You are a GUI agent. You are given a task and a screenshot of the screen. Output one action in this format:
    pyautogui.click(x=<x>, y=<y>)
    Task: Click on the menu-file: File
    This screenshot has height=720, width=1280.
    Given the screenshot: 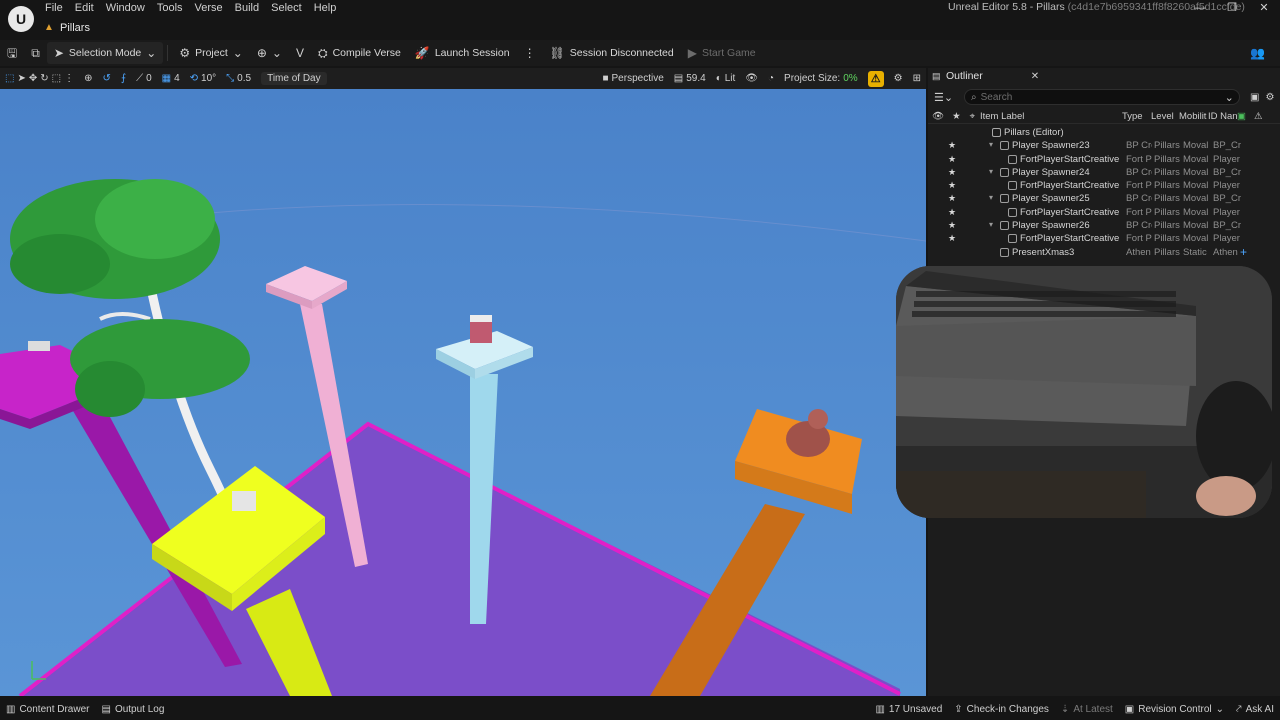 What is the action you would take?
    pyautogui.click(x=59, y=8)
    